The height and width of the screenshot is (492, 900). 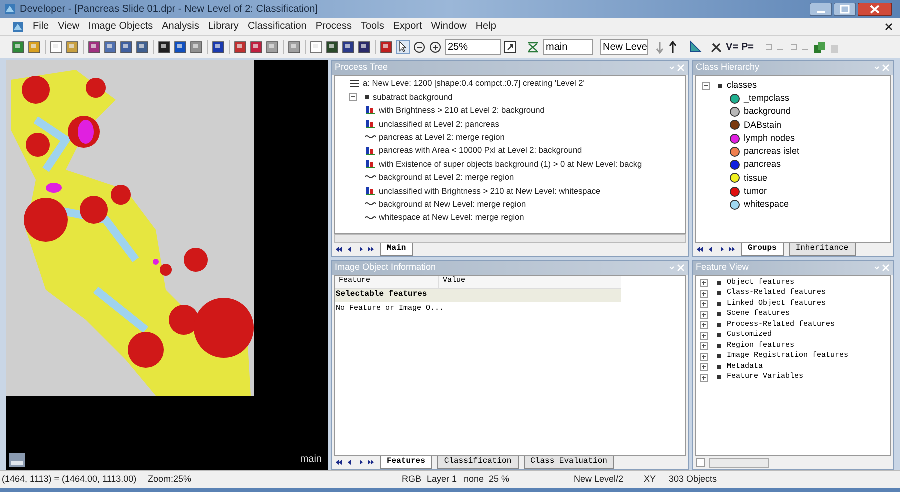 What do you see at coordinates (822, 249) in the screenshot?
I see `tab: Inheritance` at bounding box center [822, 249].